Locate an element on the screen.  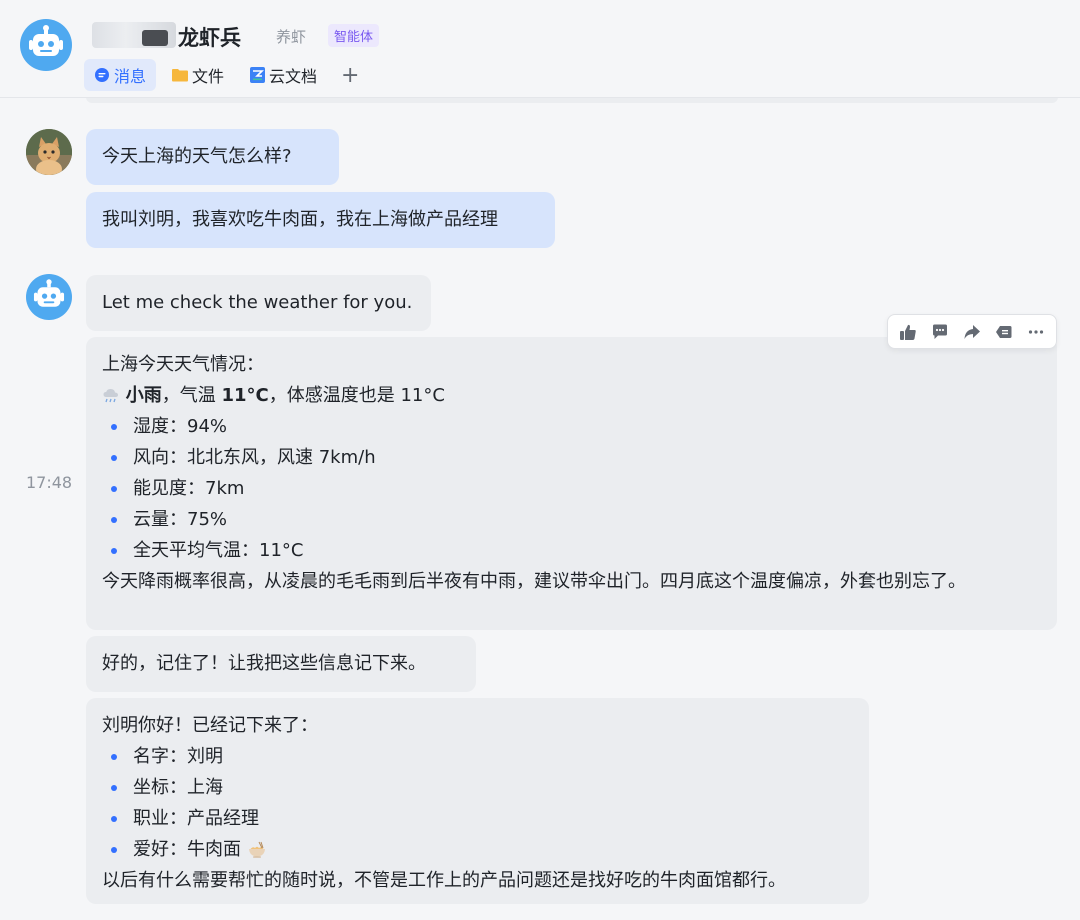
message-action-toolbar is located at coordinates (972, 331).